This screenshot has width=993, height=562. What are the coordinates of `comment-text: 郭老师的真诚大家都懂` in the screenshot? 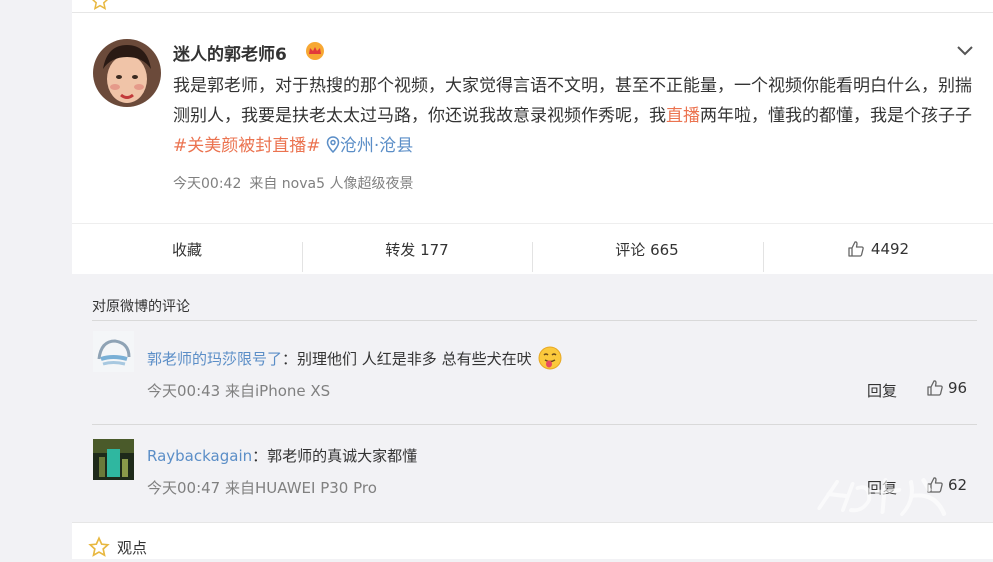 It's located at (342, 456).